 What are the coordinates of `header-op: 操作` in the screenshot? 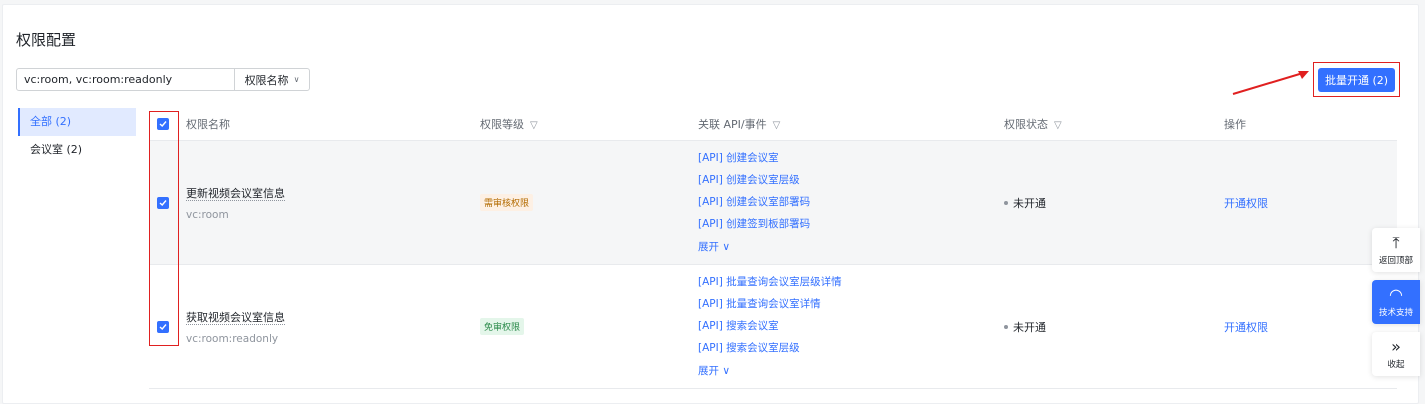 It's located at (1235, 124).